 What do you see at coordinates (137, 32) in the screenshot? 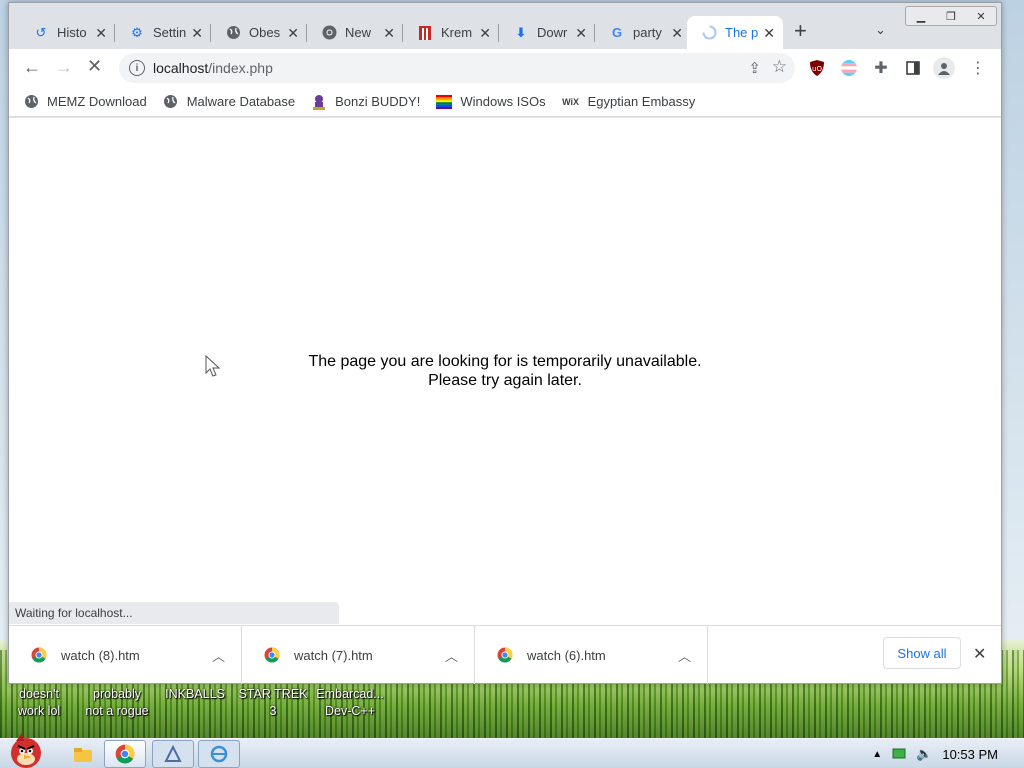
I see `gear-icon: ⚙` at bounding box center [137, 32].